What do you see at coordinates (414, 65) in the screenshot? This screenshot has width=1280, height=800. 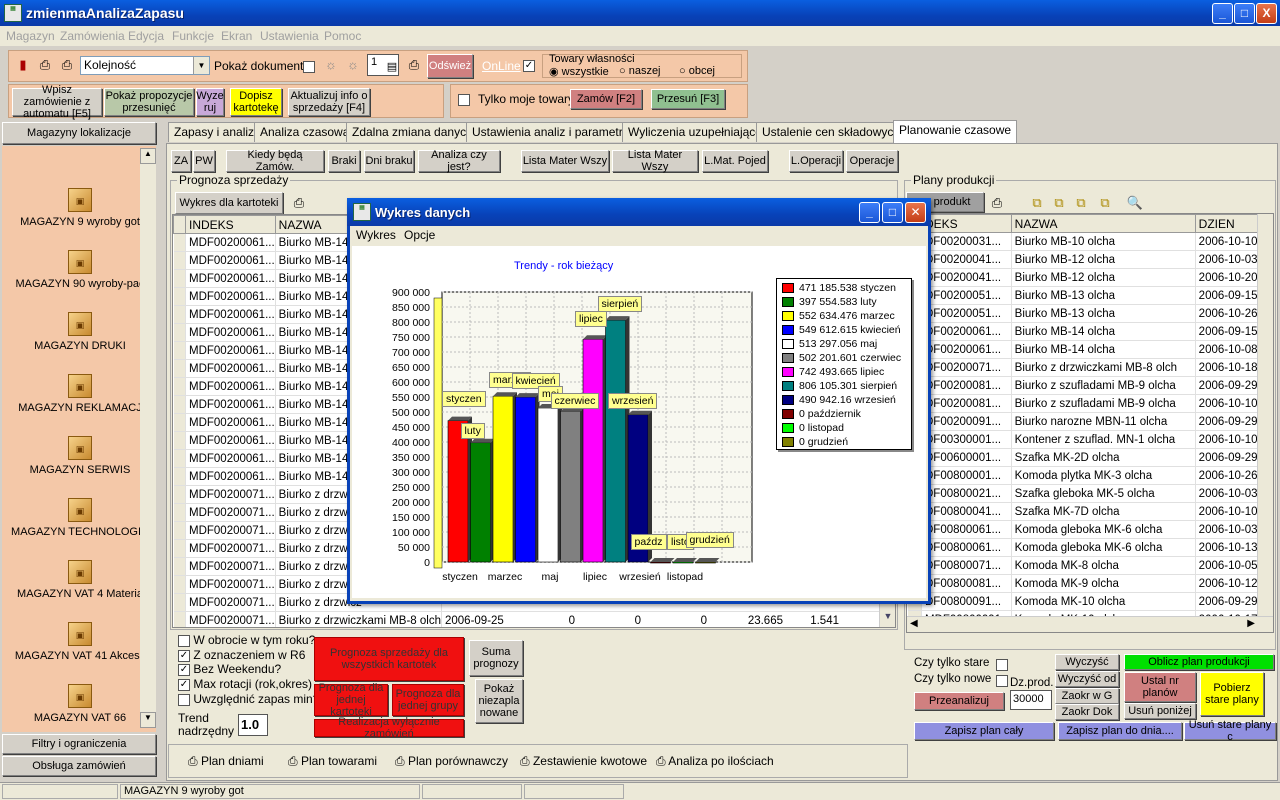 I see `print-list-icon: ⎙` at bounding box center [414, 65].